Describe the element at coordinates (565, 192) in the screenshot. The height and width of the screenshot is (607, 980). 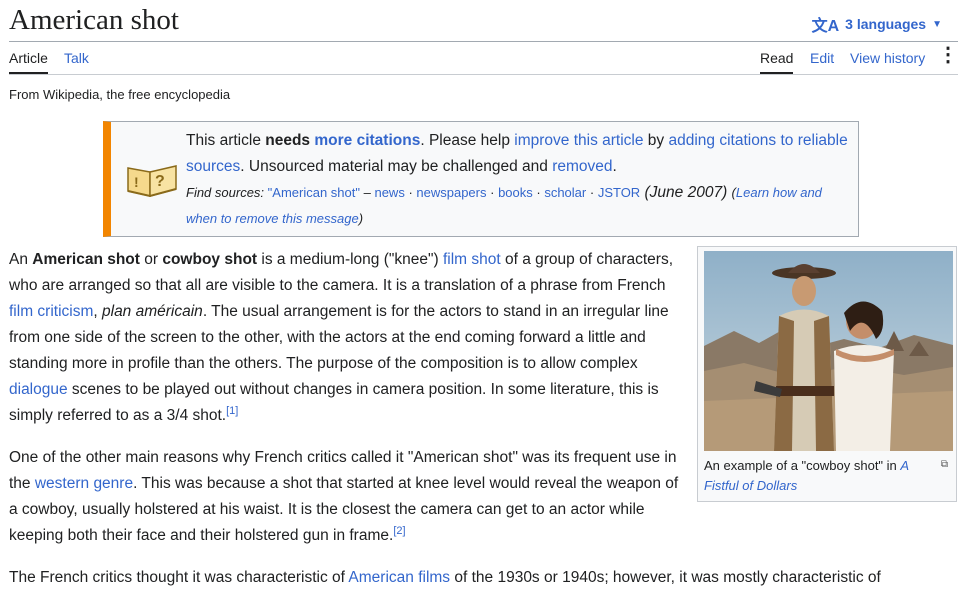
I see `source-scholar-link: scholar` at that location.